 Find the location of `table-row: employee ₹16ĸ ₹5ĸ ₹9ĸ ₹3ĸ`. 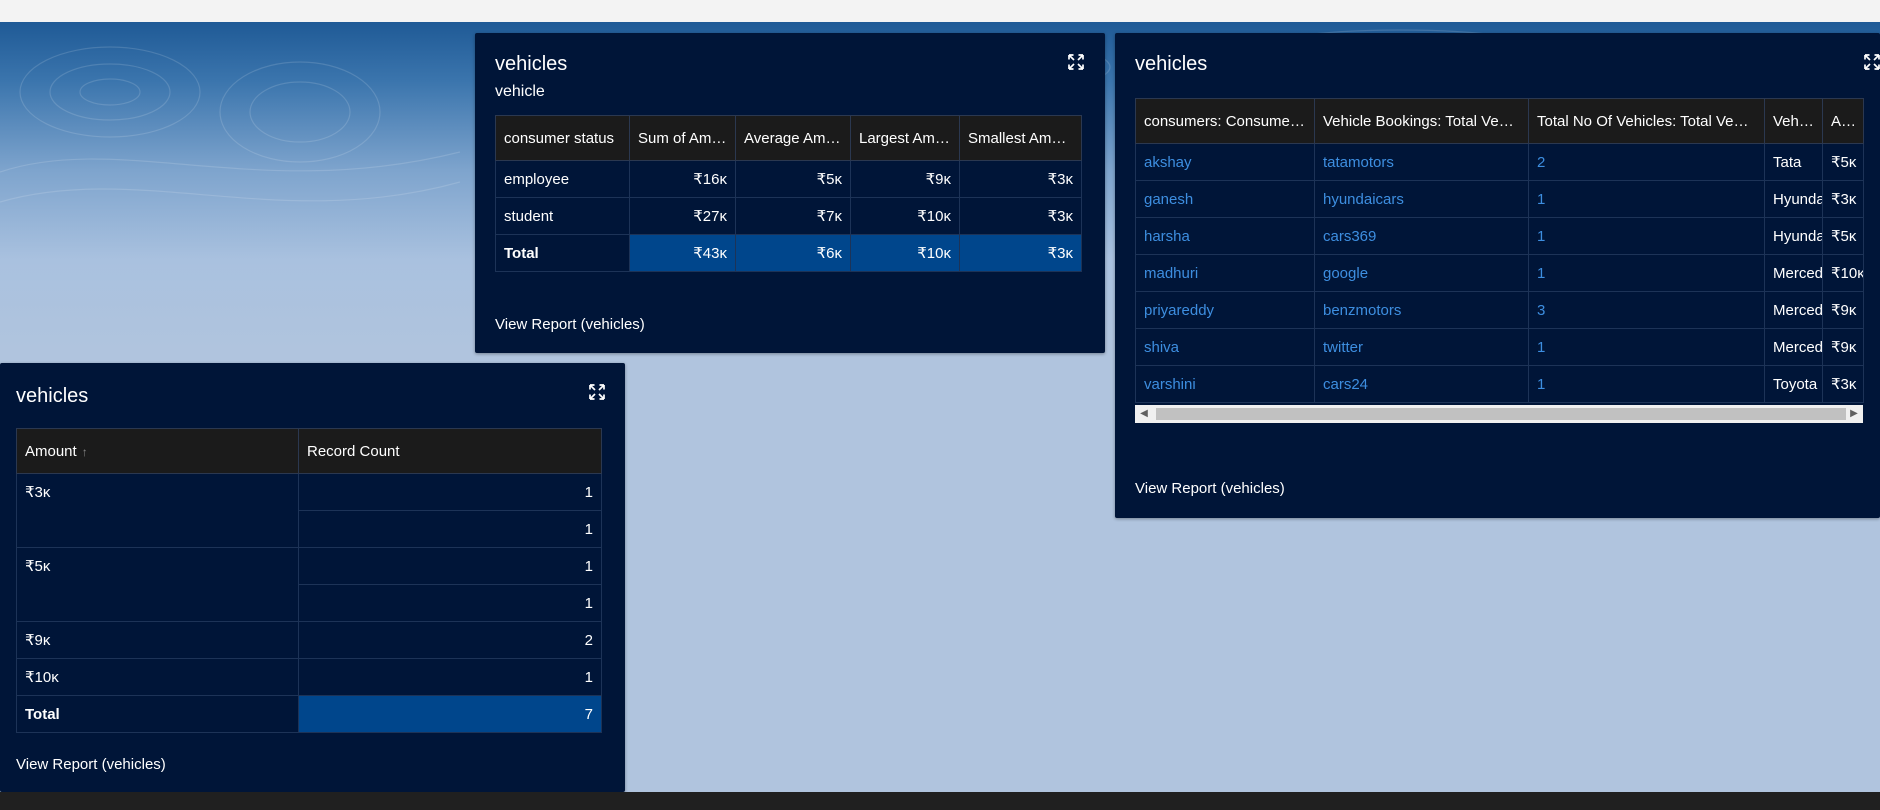

table-row: employee ₹16ĸ ₹5ĸ ₹9ĸ ₹3ĸ is located at coordinates (788, 179).